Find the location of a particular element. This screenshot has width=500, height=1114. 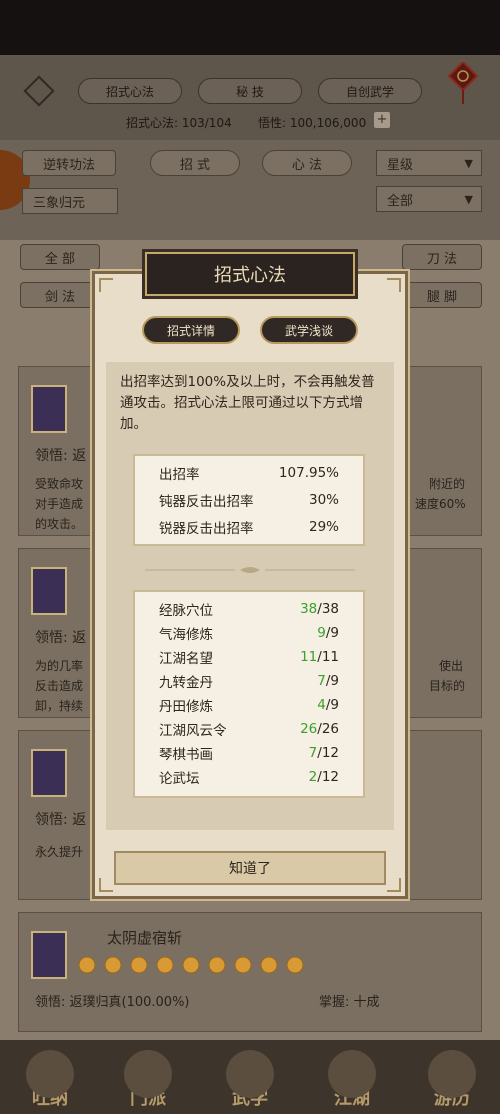

all-select: 全部 ▼ is located at coordinates (429, 199).